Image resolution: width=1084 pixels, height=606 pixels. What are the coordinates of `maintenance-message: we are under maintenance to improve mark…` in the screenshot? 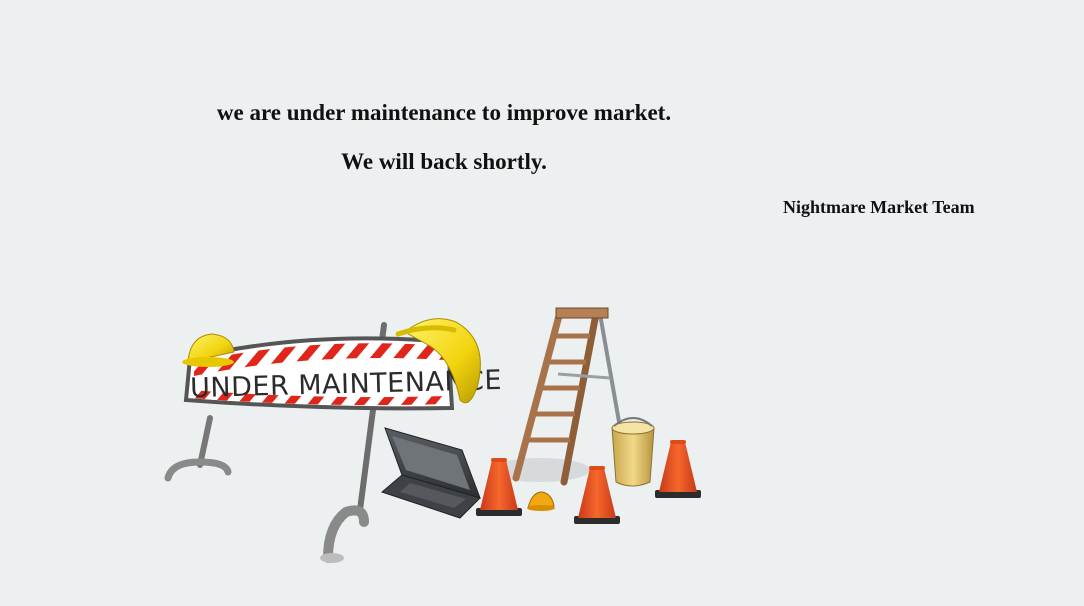 It's located at (444, 112).